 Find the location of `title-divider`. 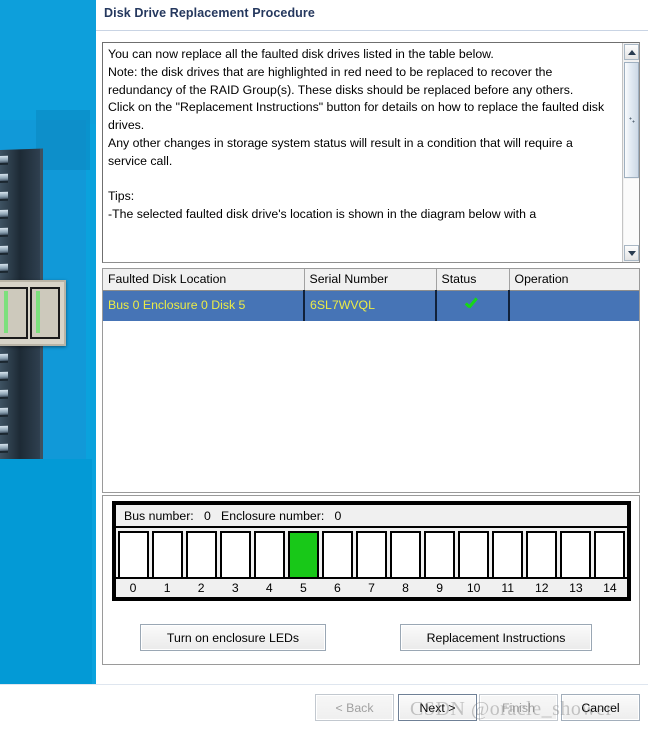

title-divider is located at coordinates (372, 30).